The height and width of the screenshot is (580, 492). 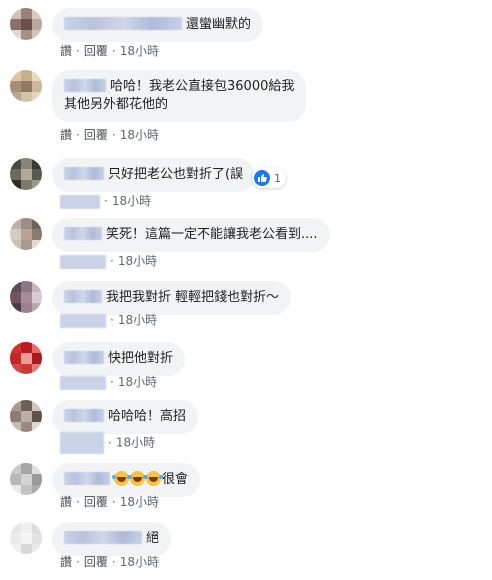 What do you see at coordinates (154, 175) in the screenshot?
I see `comment-bubble: 只好把老公也對折了(誤` at bounding box center [154, 175].